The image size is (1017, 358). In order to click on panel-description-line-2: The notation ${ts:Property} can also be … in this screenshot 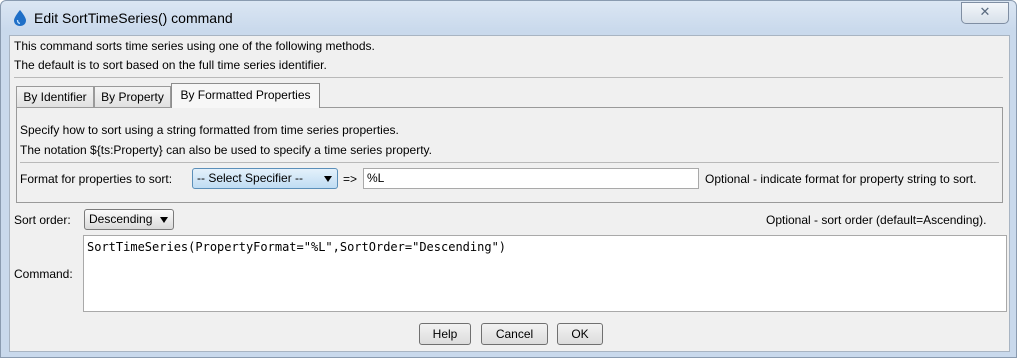, I will do `click(226, 150)`.